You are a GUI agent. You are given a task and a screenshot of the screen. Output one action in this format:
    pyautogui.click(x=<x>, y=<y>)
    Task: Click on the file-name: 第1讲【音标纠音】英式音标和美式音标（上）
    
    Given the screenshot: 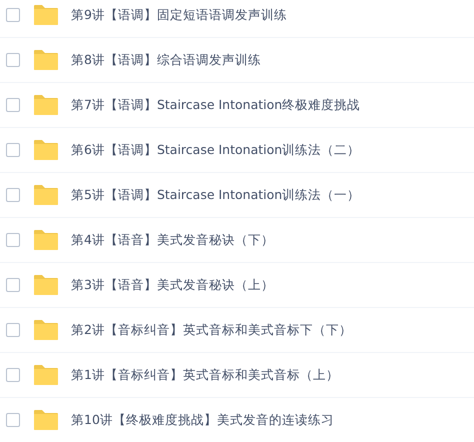 What is the action you would take?
    pyautogui.click(x=205, y=375)
    